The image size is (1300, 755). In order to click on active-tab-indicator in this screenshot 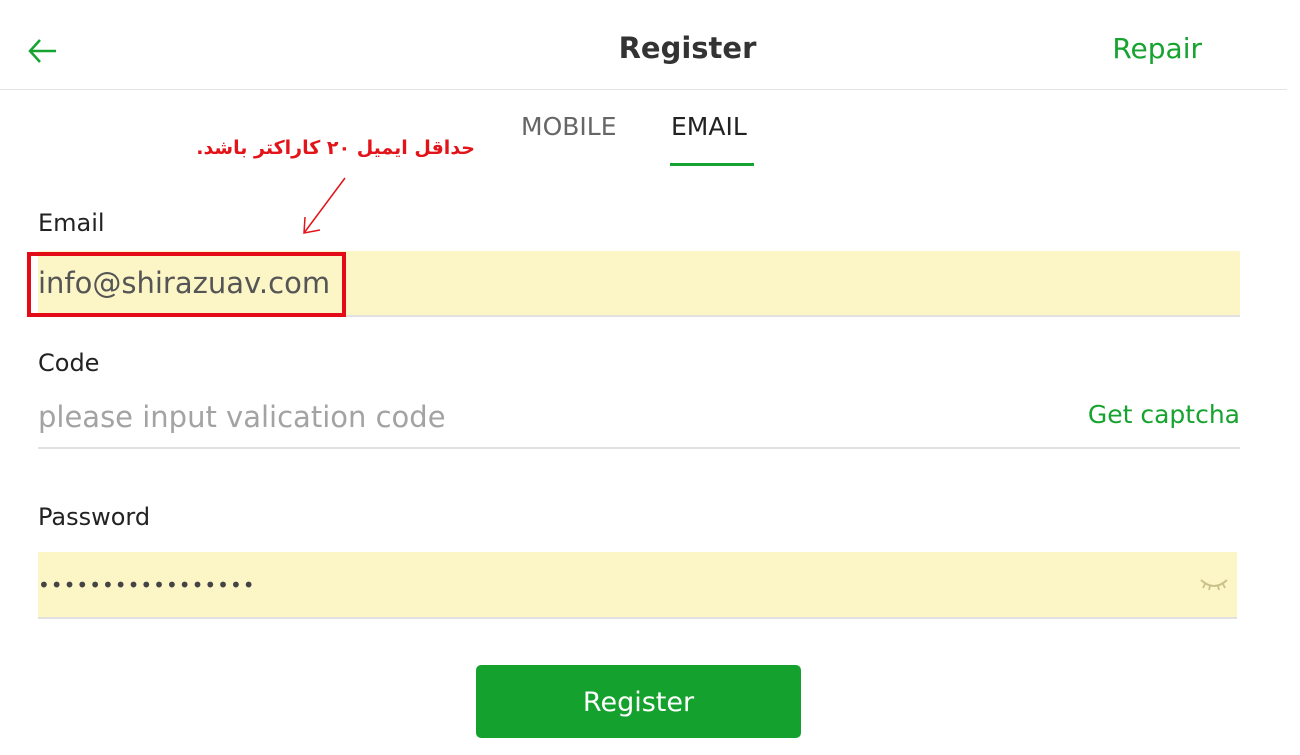, I will do `click(712, 164)`.